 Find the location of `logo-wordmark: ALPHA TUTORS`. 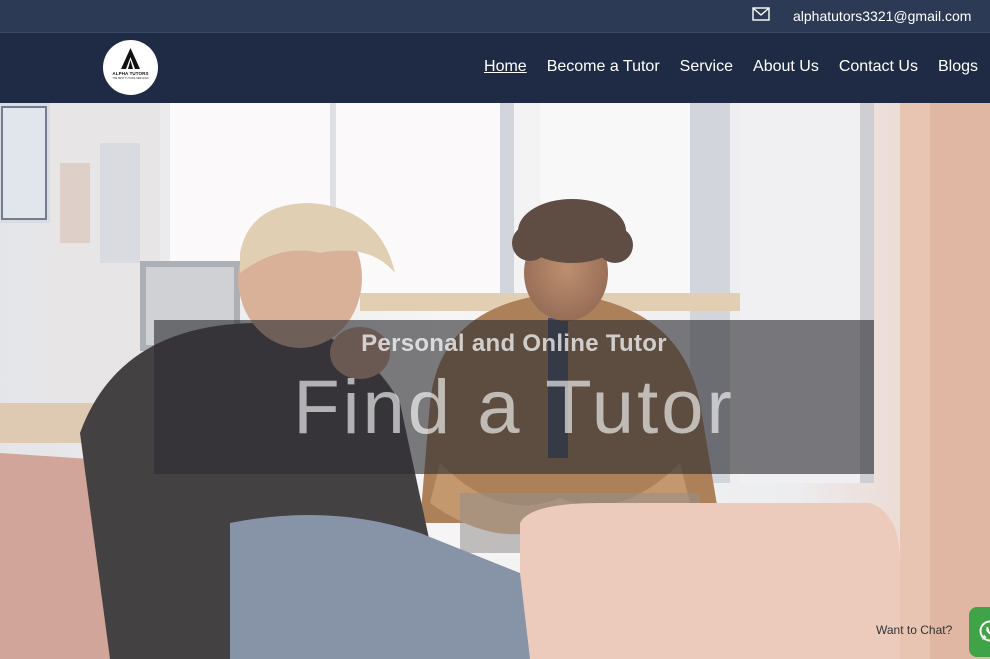

logo-wordmark: ALPHA TUTORS is located at coordinates (130, 73).